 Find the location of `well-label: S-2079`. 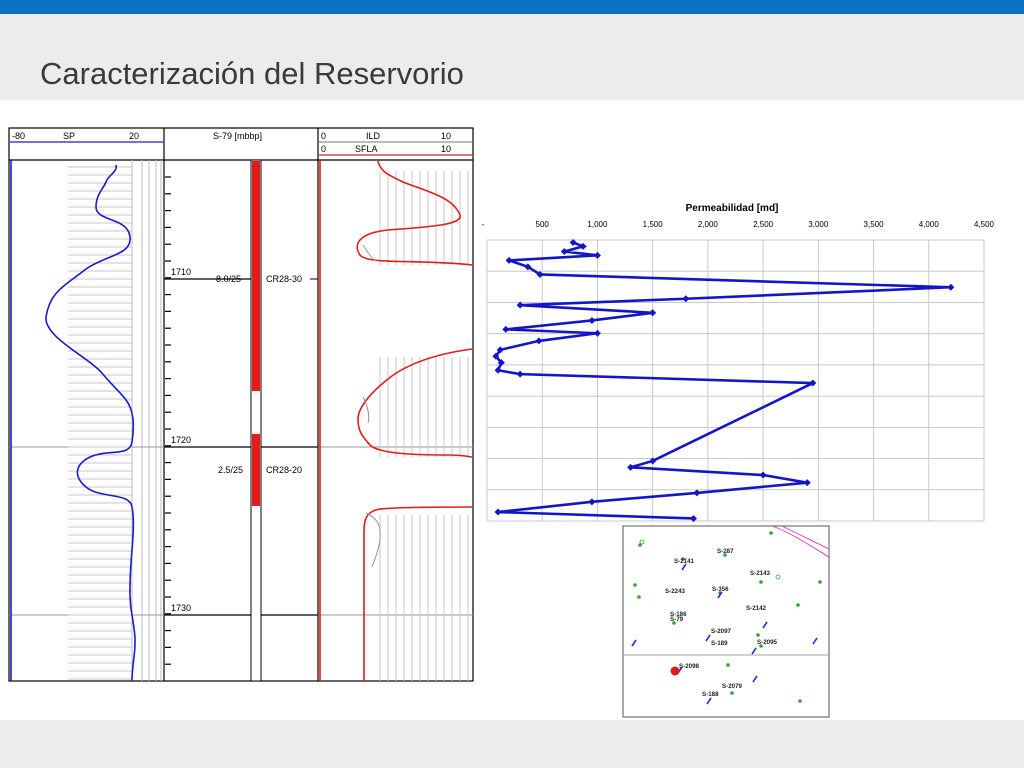

well-label: S-2079 is located at coordinates (732, 686).